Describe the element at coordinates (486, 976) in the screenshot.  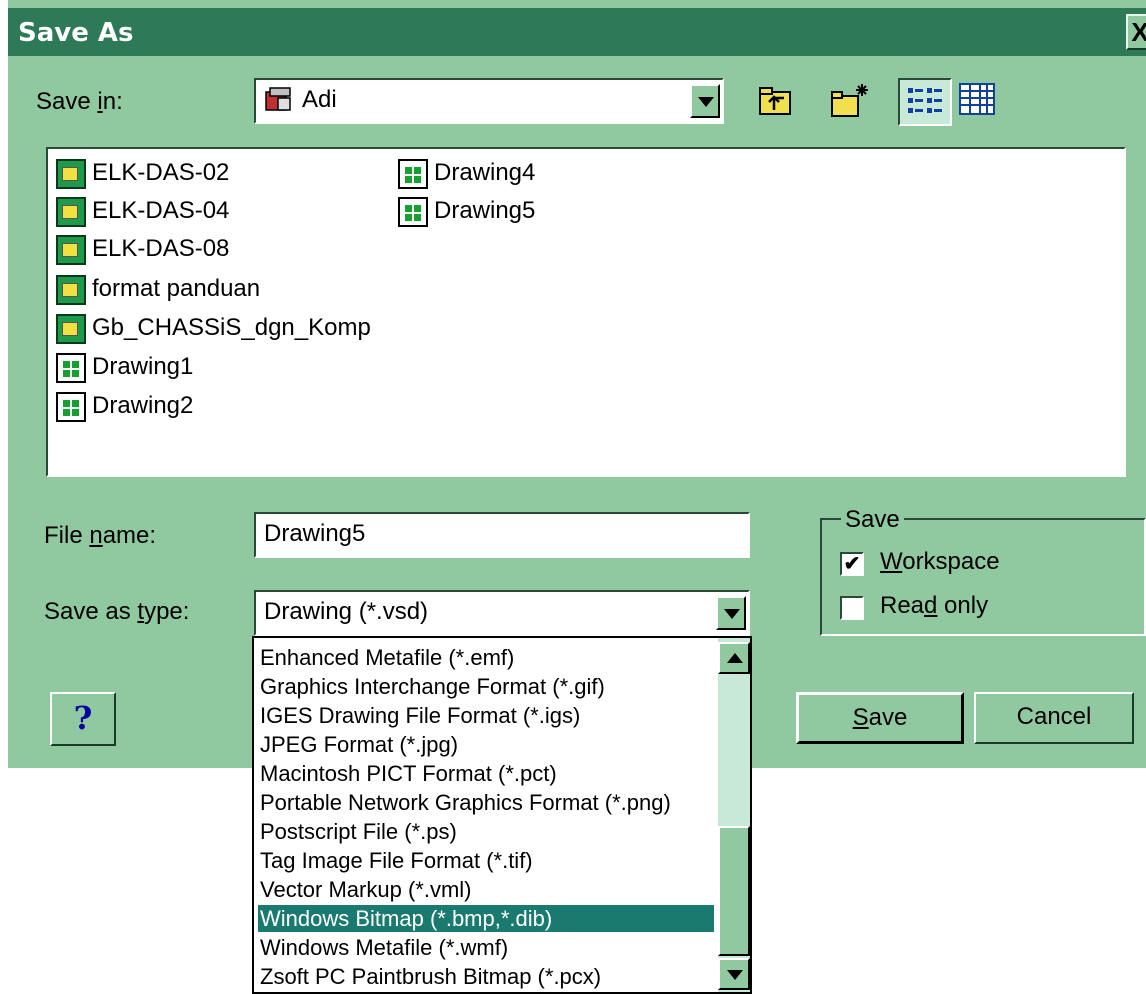
I see `dropdown-option: Zsoft PC Paintbrush Bitmap (*.pcx)` at that location.